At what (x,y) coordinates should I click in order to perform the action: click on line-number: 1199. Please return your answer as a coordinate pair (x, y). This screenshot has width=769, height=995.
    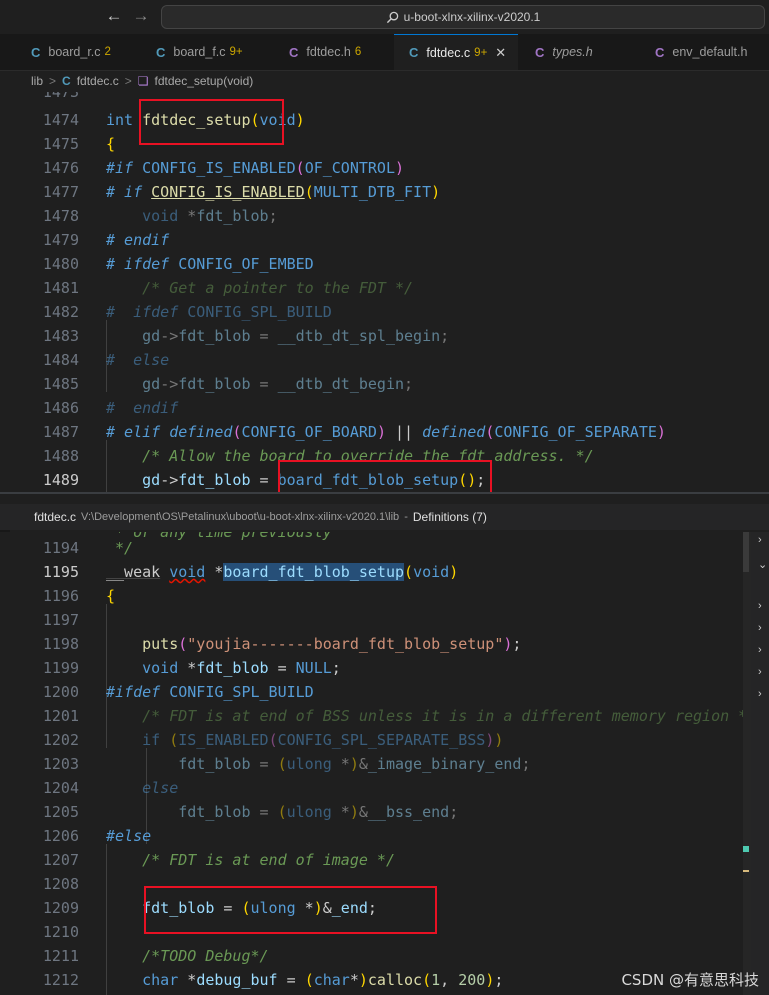
    Looking at the image, I should click on (60, 668).